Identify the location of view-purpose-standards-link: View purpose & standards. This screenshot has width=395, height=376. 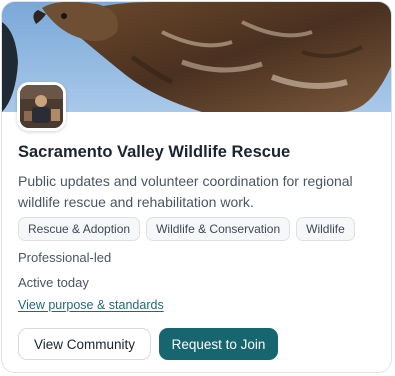
(91, 305).